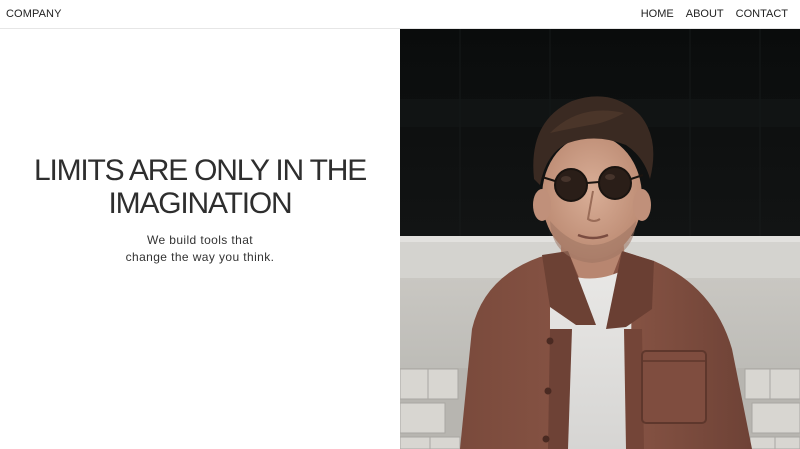  Describe the element at coordinates (200, 257) in the screenshot. I see `hero-tagline-line-2: change the way you think.` at that location.